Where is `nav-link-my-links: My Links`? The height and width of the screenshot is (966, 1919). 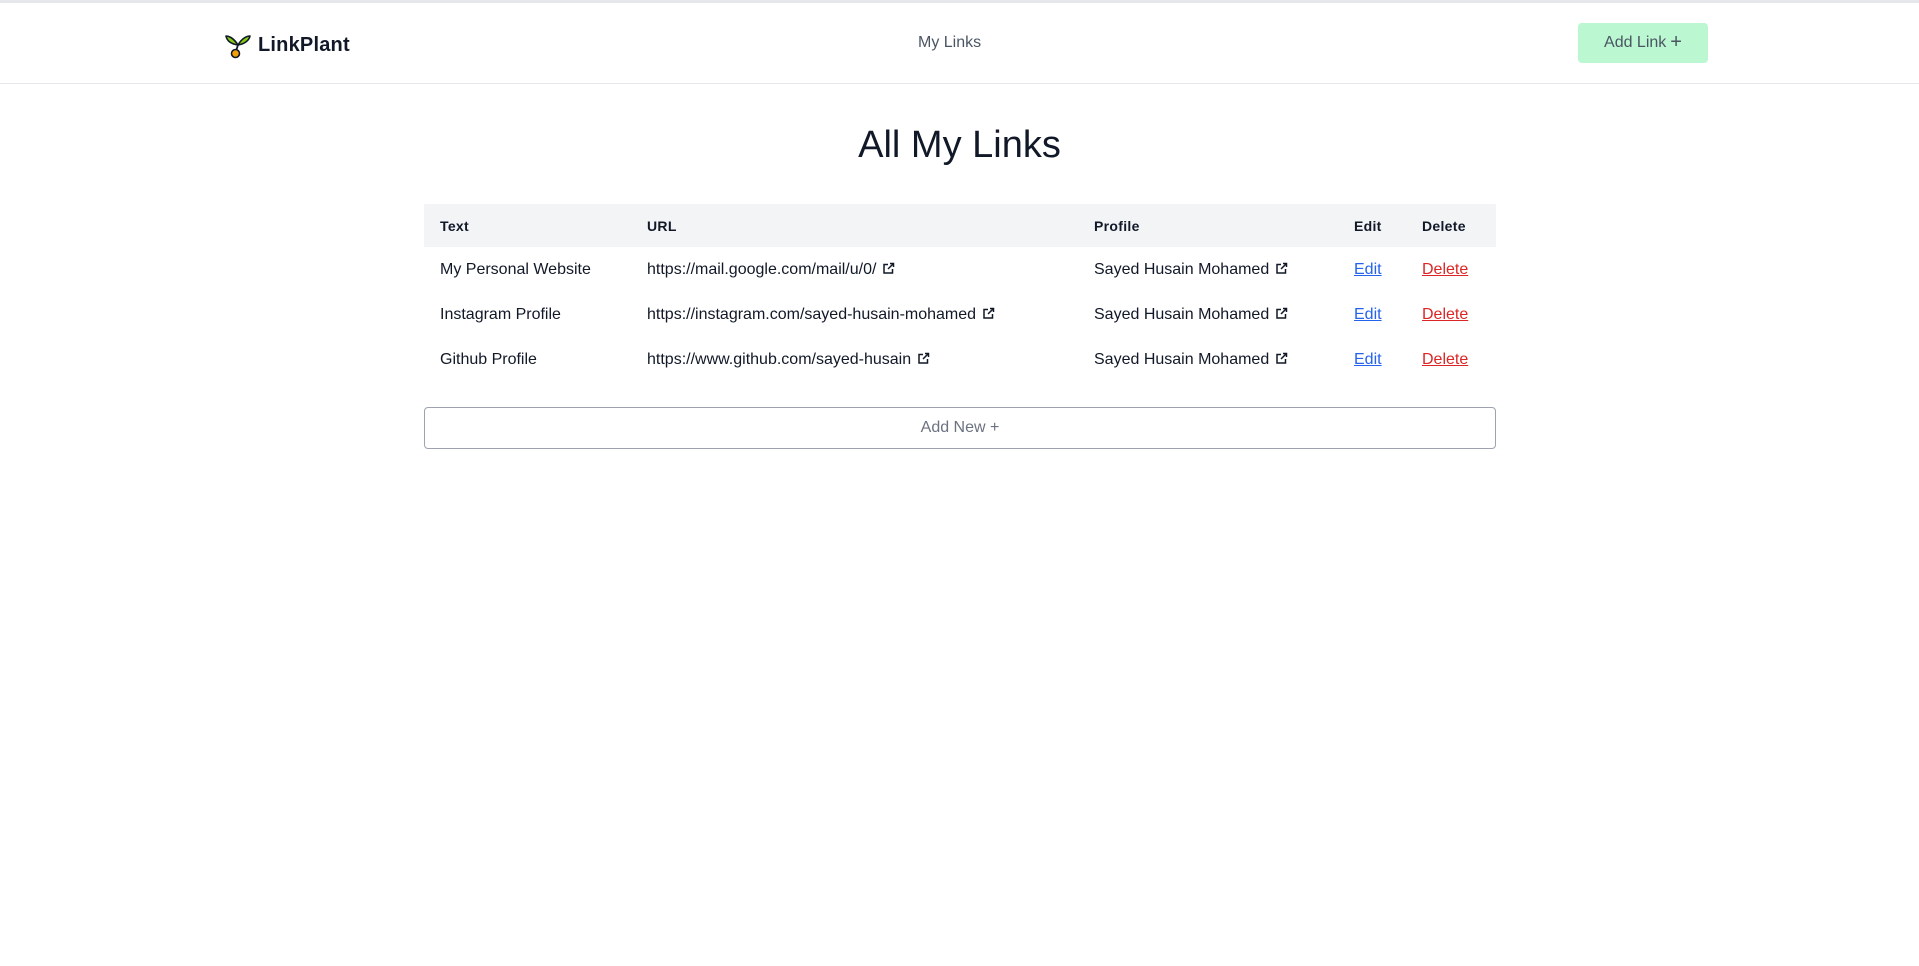
nav-link-my-links: My Links is located at coordinates (949, 43).